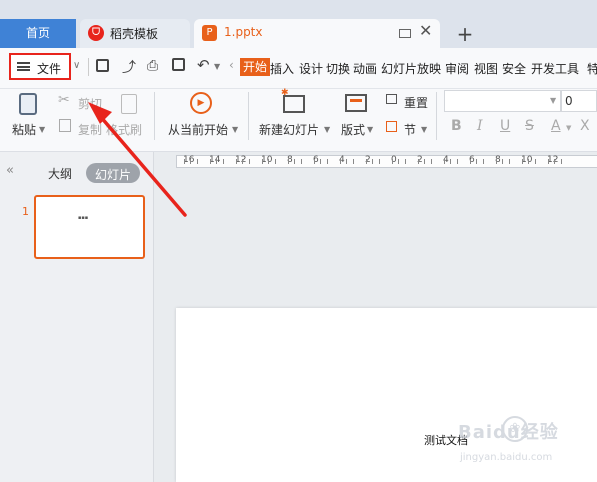  I want to click on file-menu-label: 文件, so click(49, 69).